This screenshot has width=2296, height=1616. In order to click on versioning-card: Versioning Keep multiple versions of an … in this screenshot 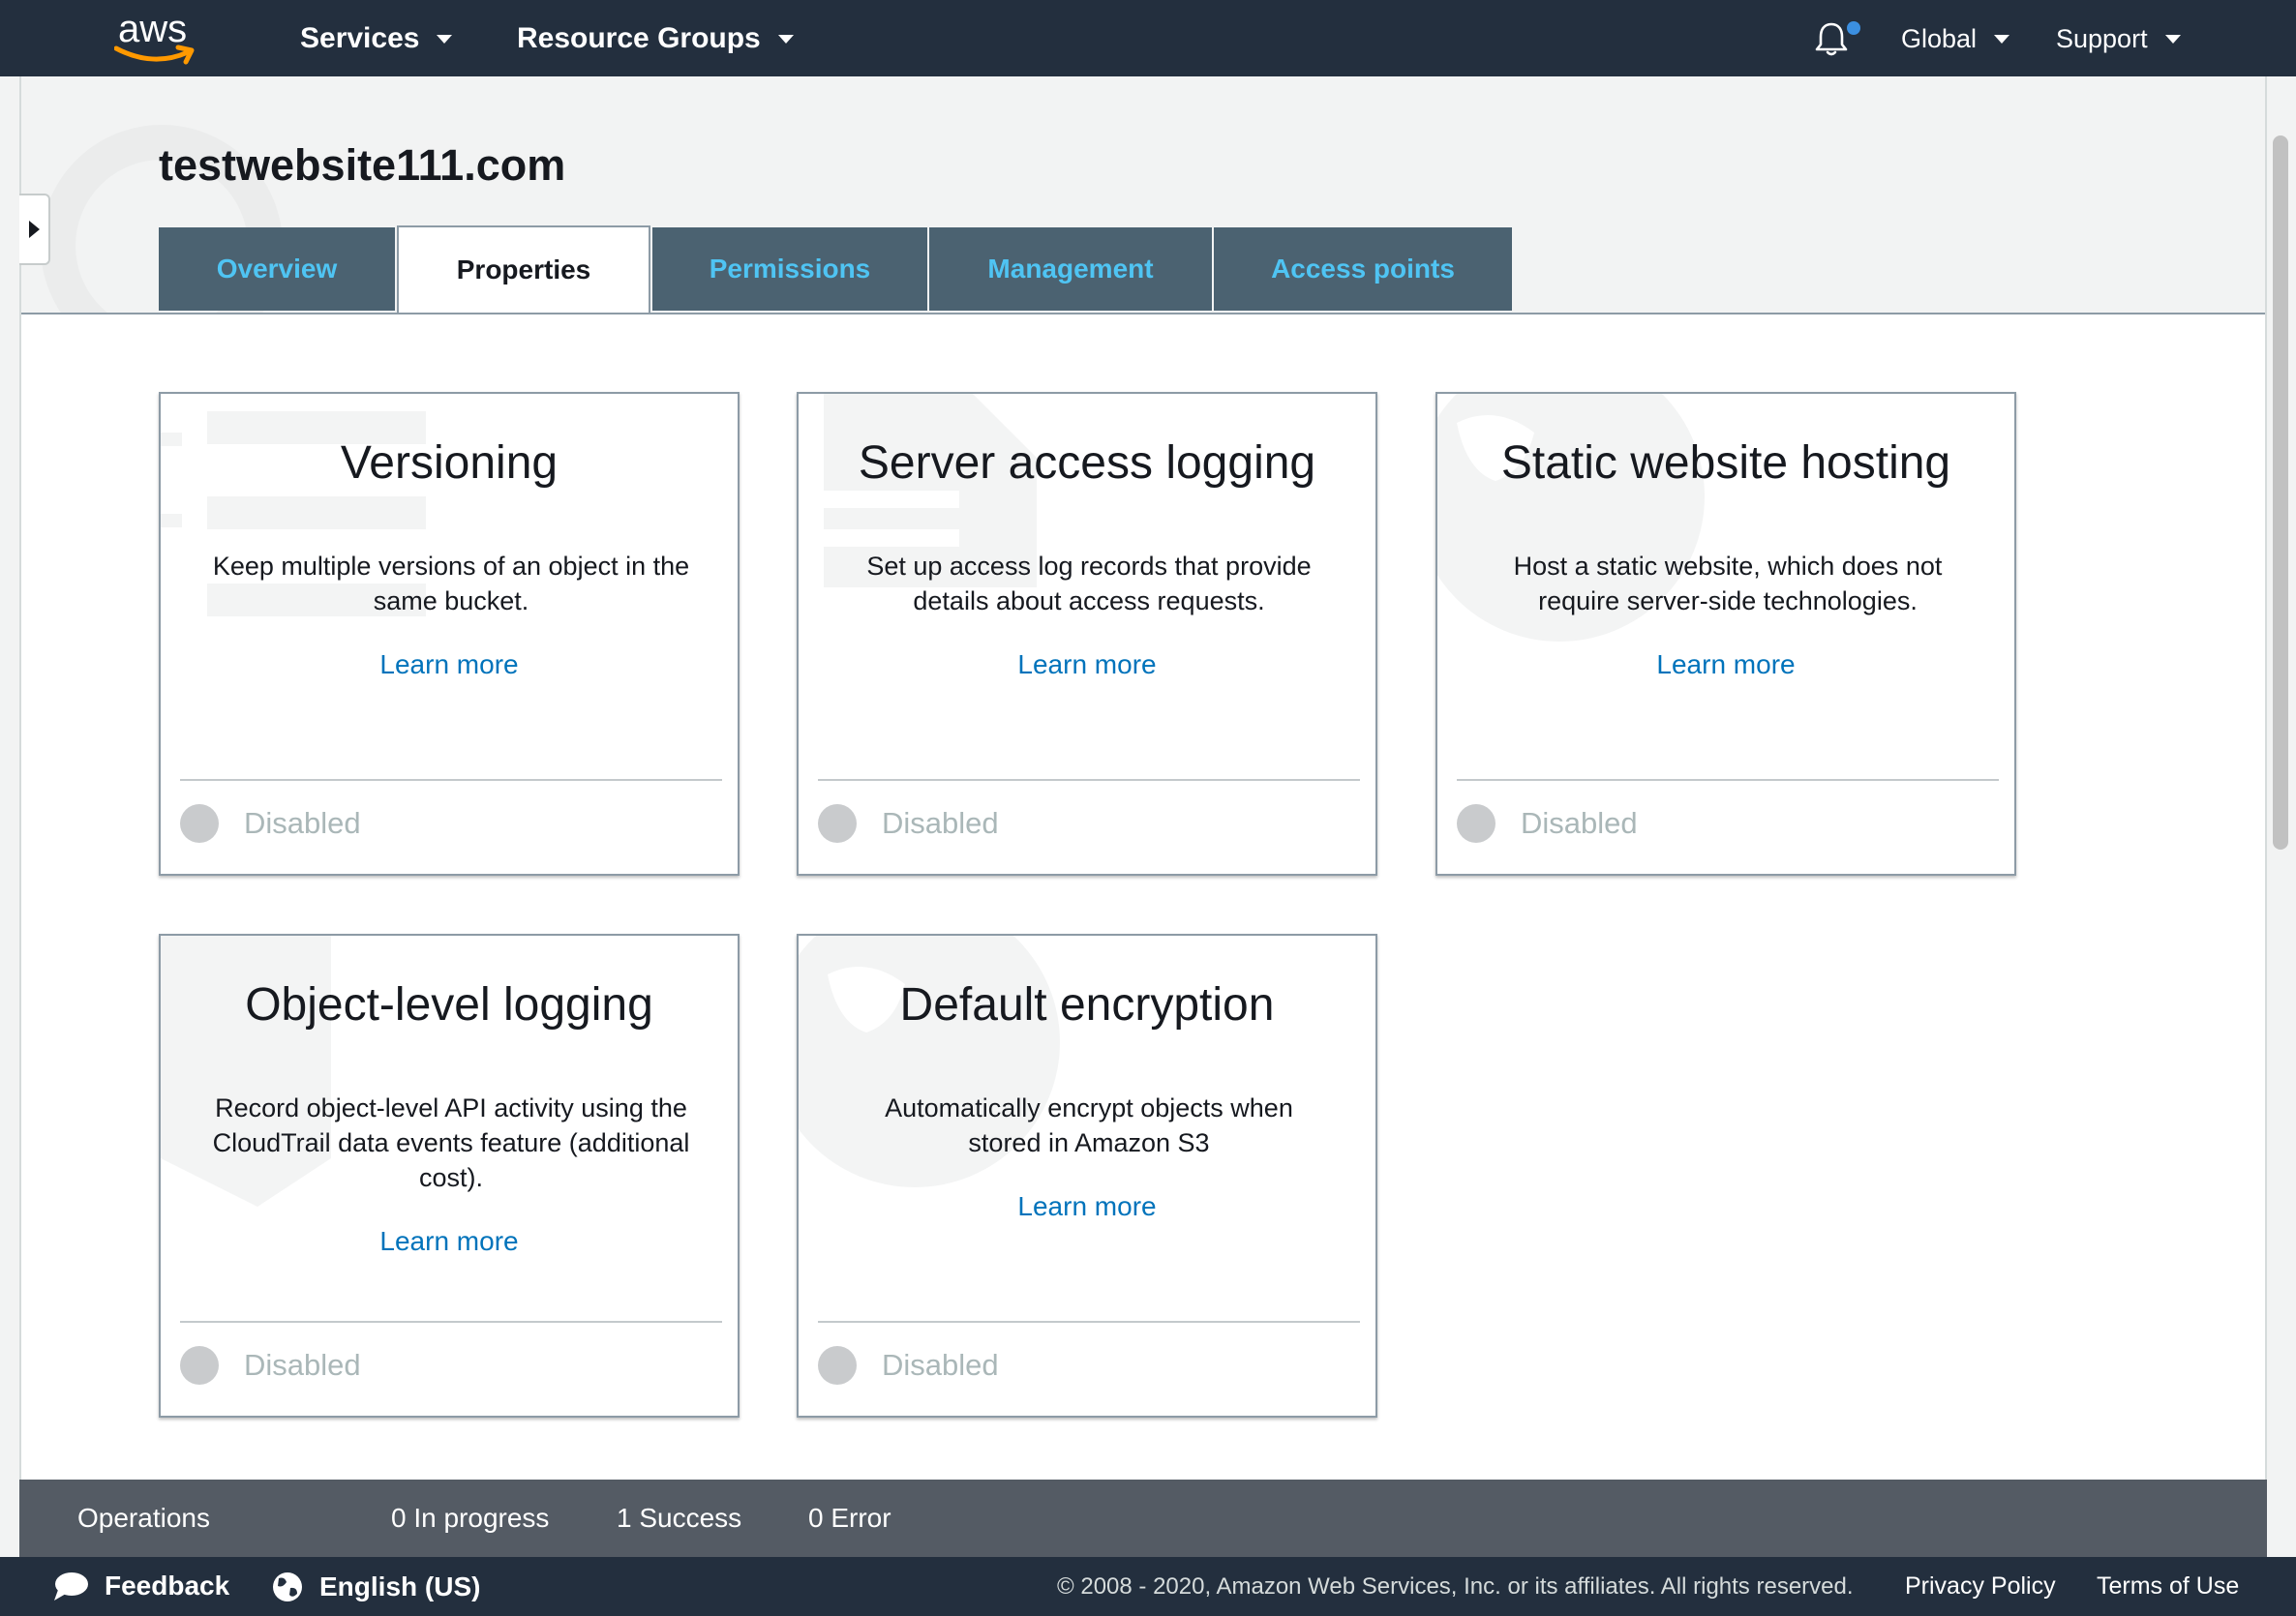, I will do `click(450, 634)`.